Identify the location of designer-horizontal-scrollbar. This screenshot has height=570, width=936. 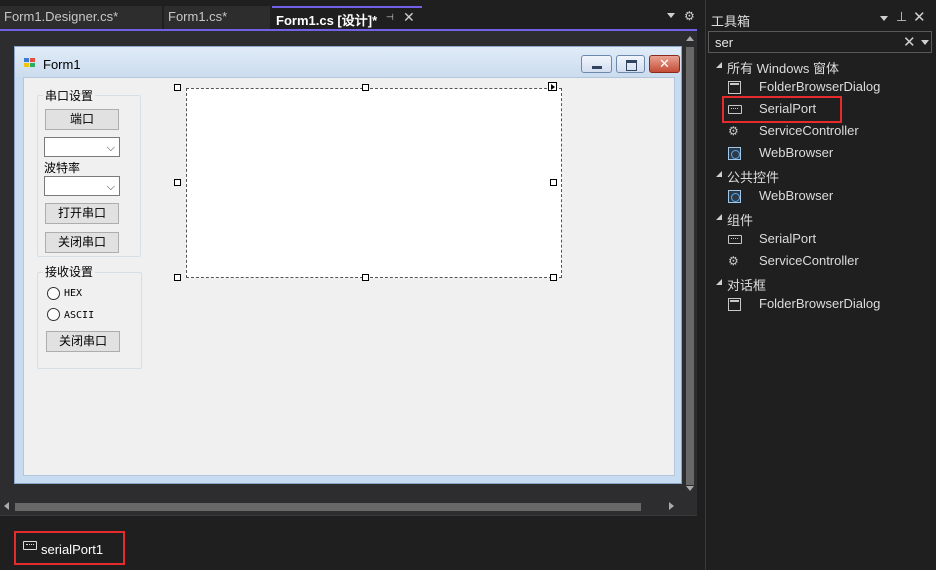
(348, 506).